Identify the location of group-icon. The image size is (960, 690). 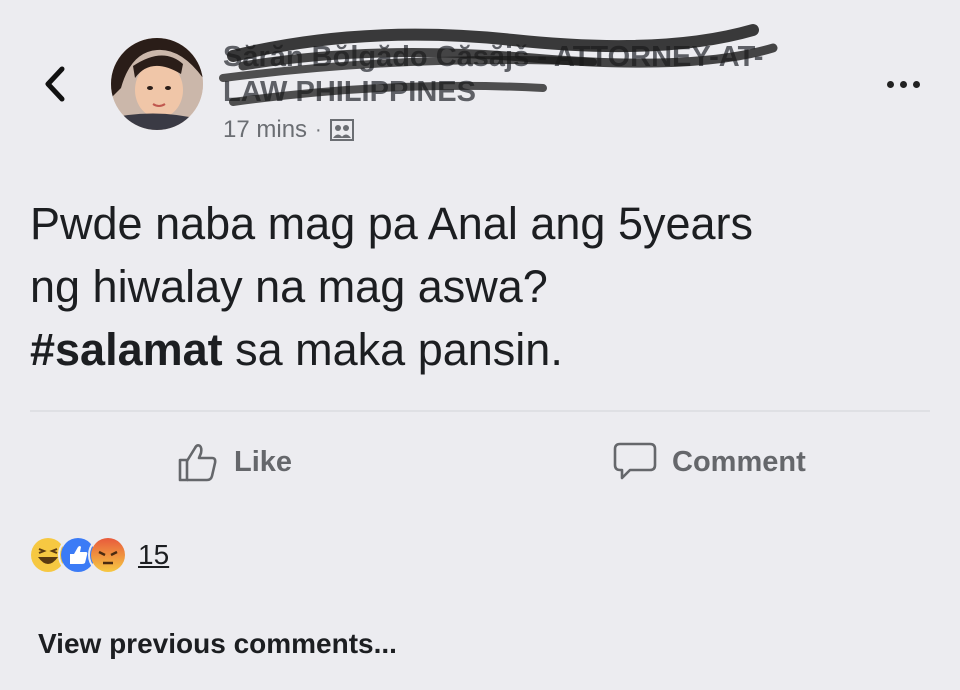
(341, 130).